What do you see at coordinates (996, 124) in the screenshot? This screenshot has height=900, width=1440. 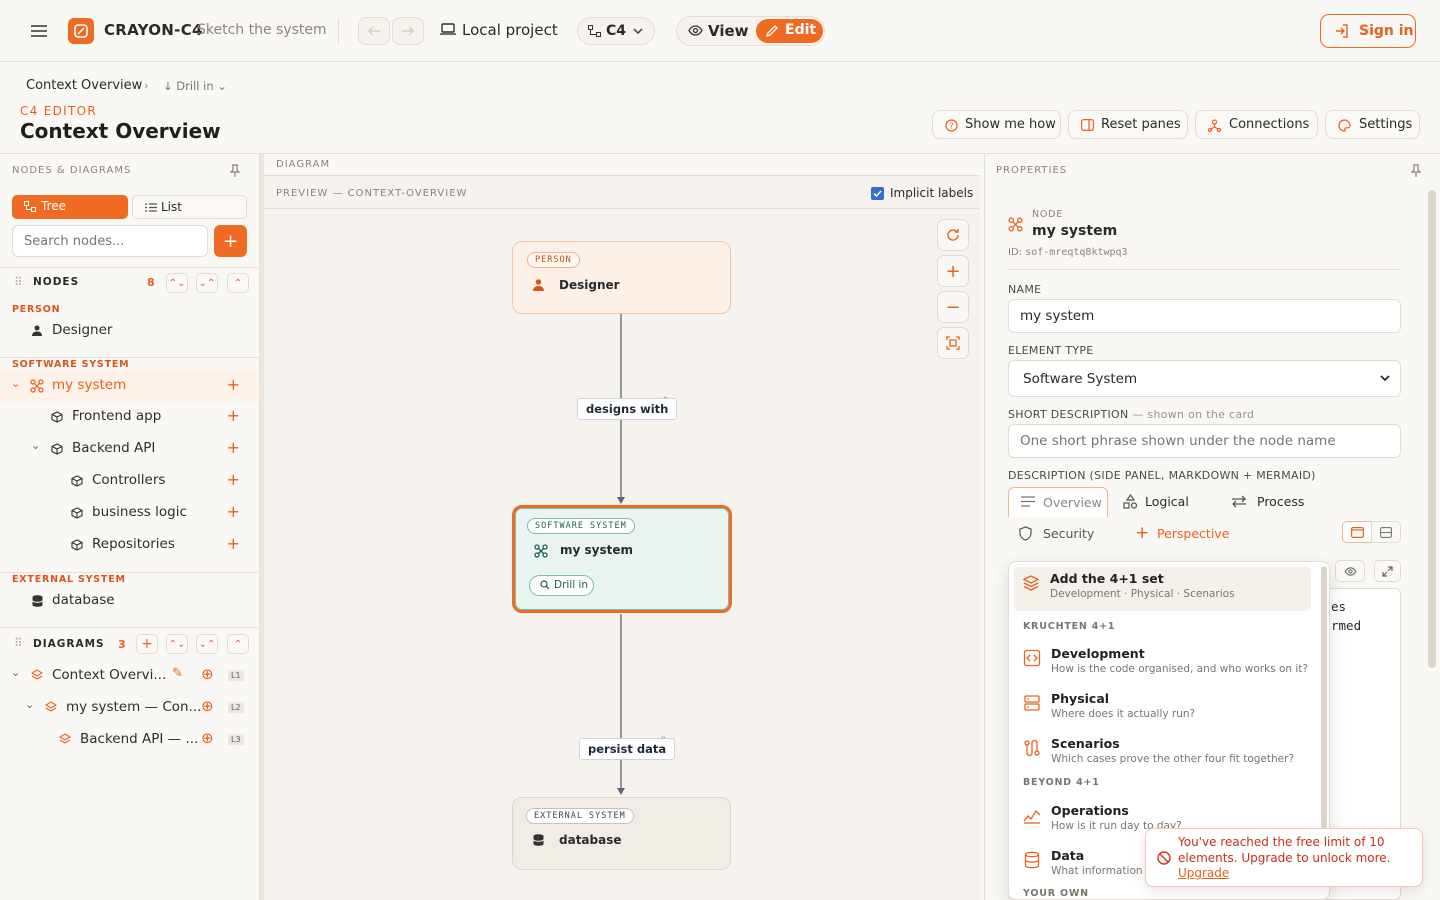 I see `show-me-how-button: ? Show me how` at bounding box center [996, 124].